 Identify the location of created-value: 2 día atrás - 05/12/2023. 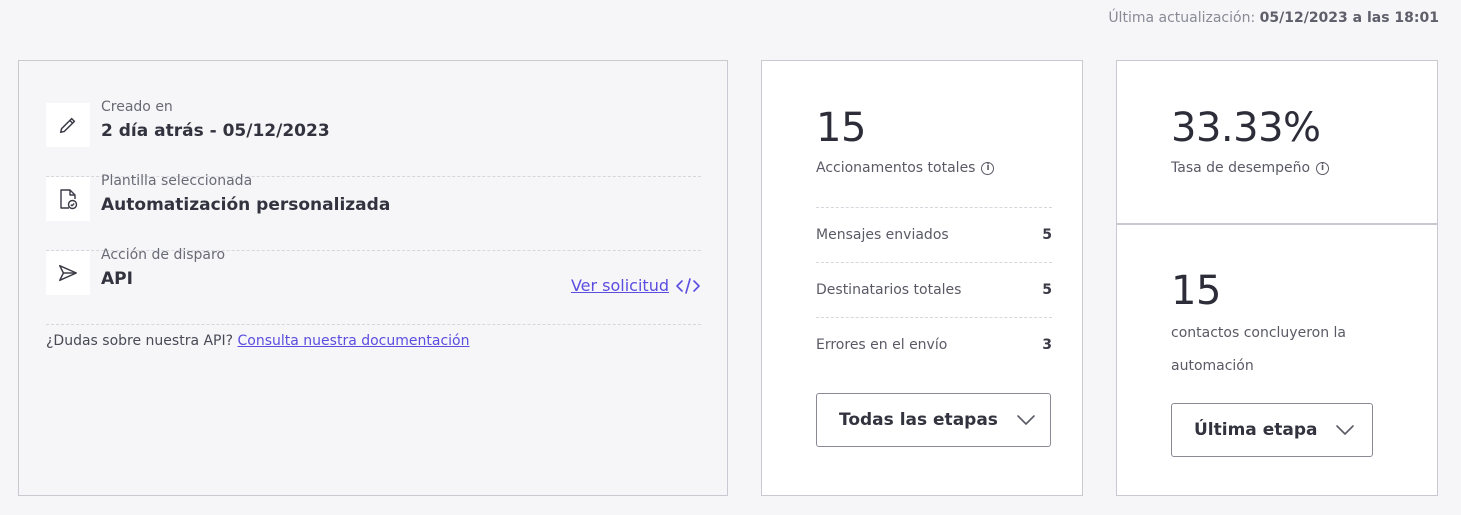
(215, 131).